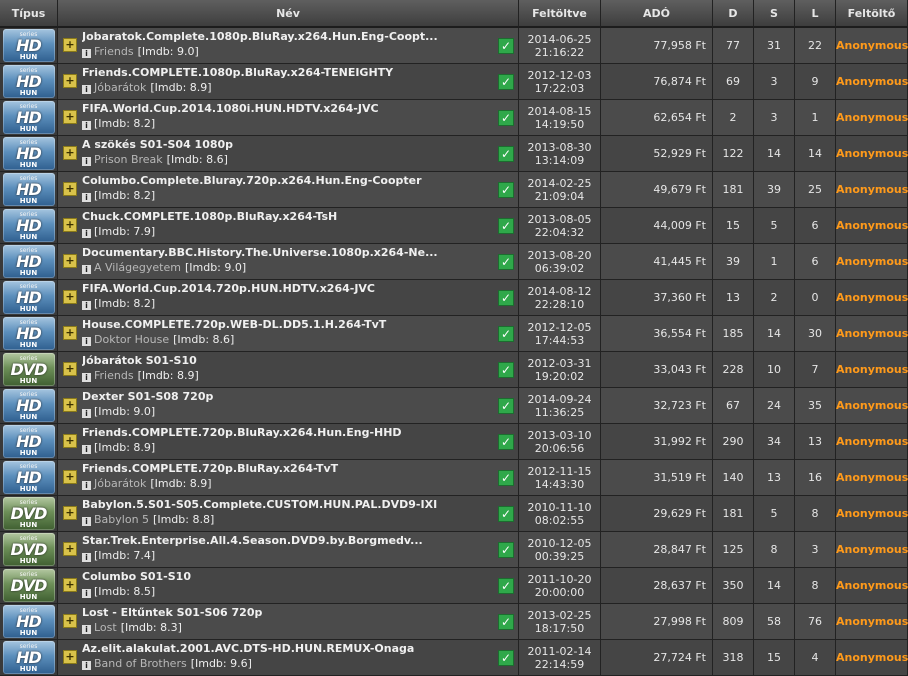 This screenshot has width=908, height=676. Describe the element at coordinates (560, 14) in the screenshot. I see `col-header-uploaded: Feltöltve` at that location.